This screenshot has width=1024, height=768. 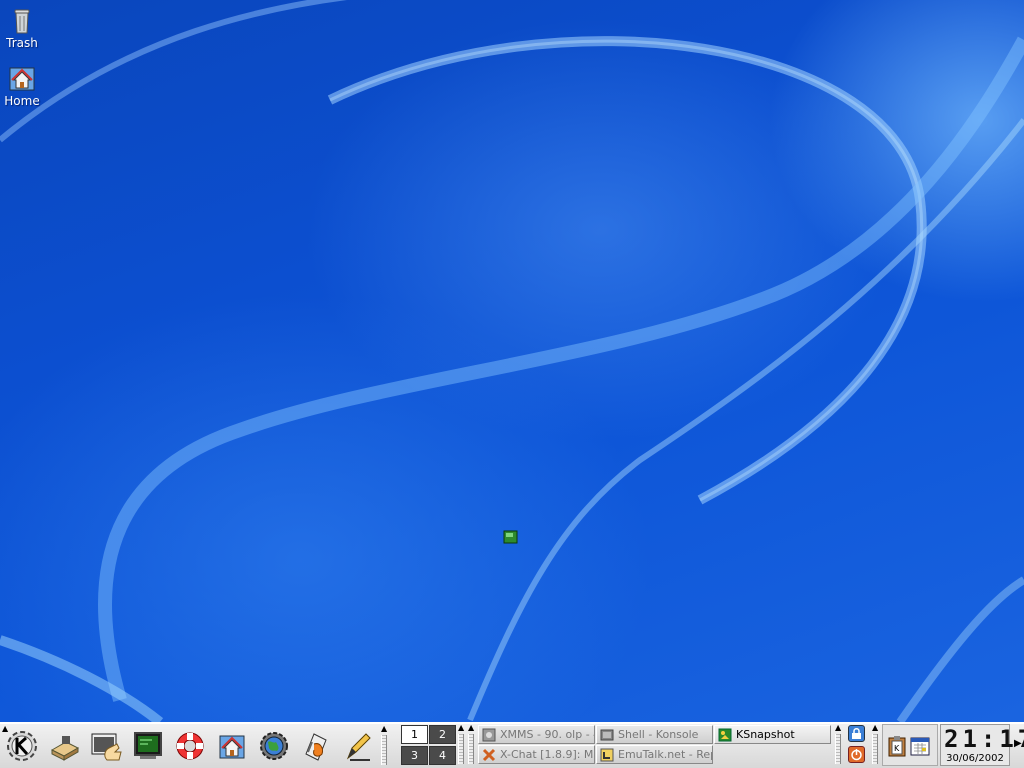 I want to click on task-konsole: Shell - Konsole, so click(x=654, y=734).